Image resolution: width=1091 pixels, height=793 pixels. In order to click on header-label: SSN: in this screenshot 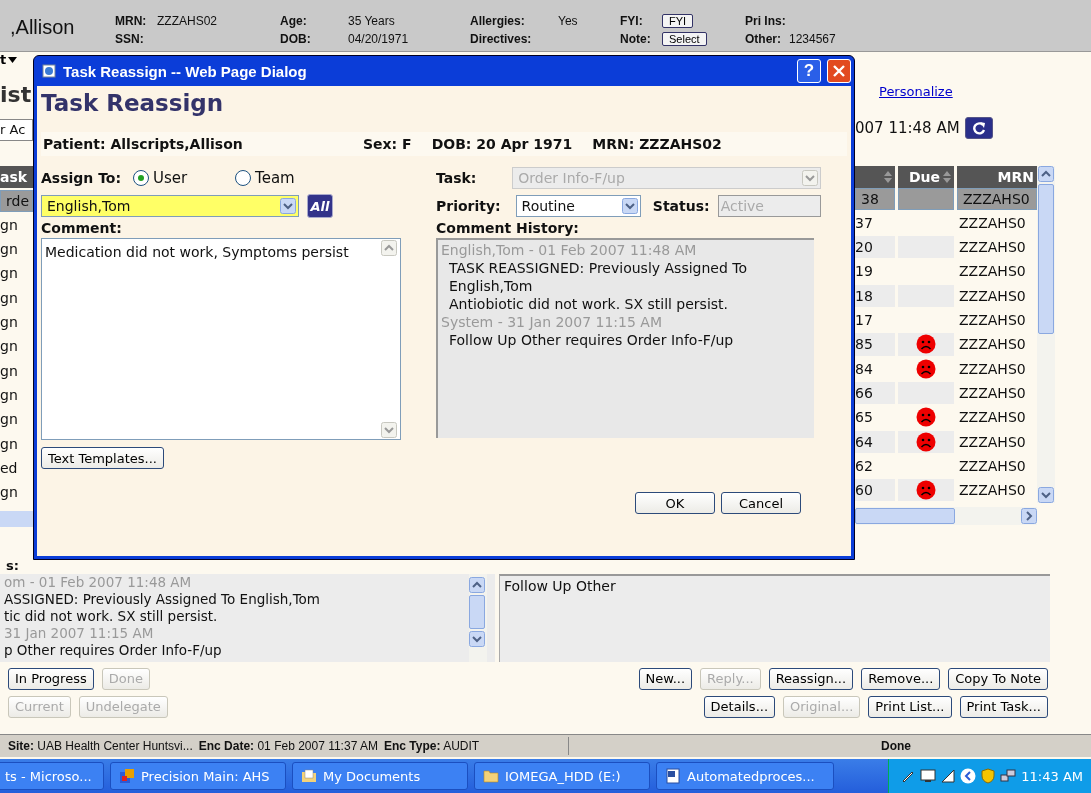, I will do `click(130, 38)`.